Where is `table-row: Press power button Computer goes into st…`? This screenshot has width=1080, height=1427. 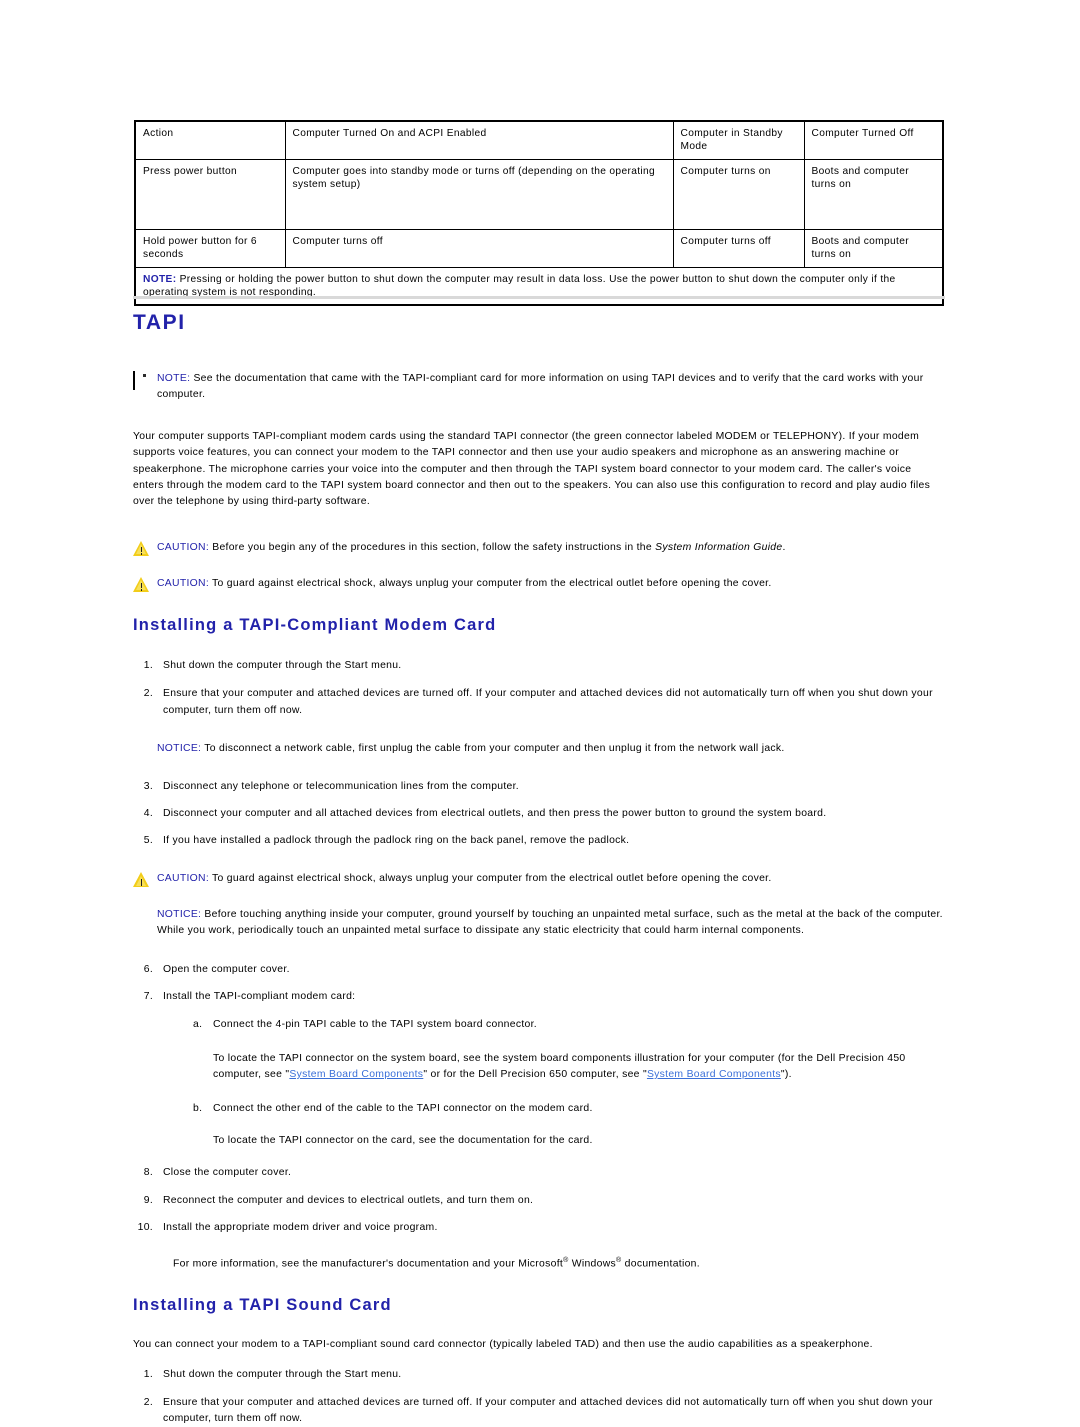
table-row: Press power button Computer goes into st… is located at coordinates (539, 194).